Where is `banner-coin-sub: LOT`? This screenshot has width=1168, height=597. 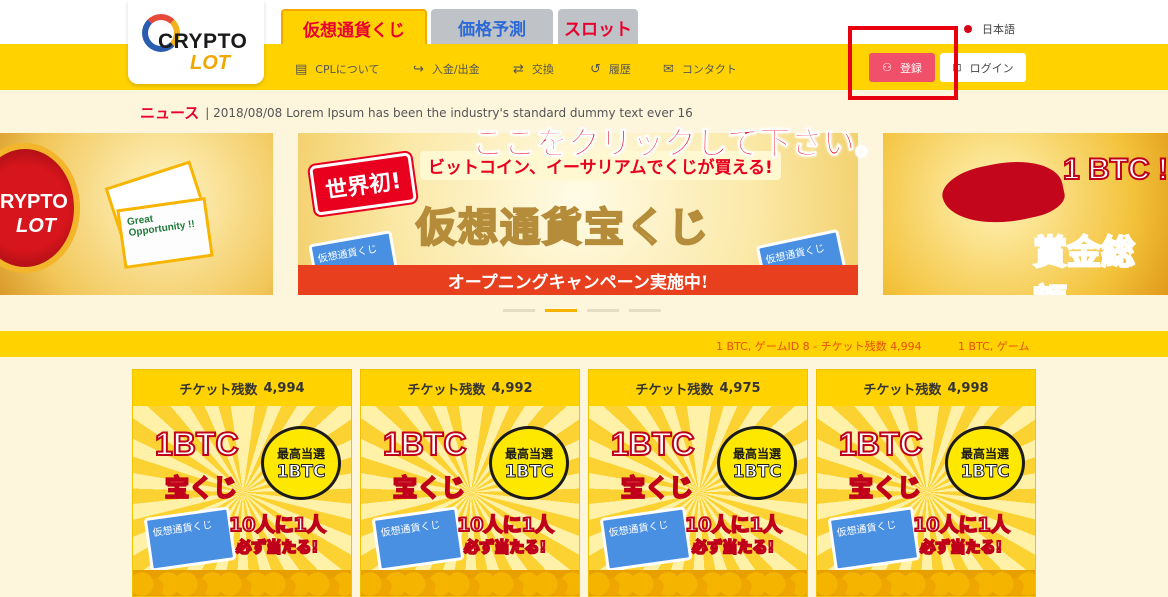 banner-coin-sub: LOT is located at coordinates (36, 226).